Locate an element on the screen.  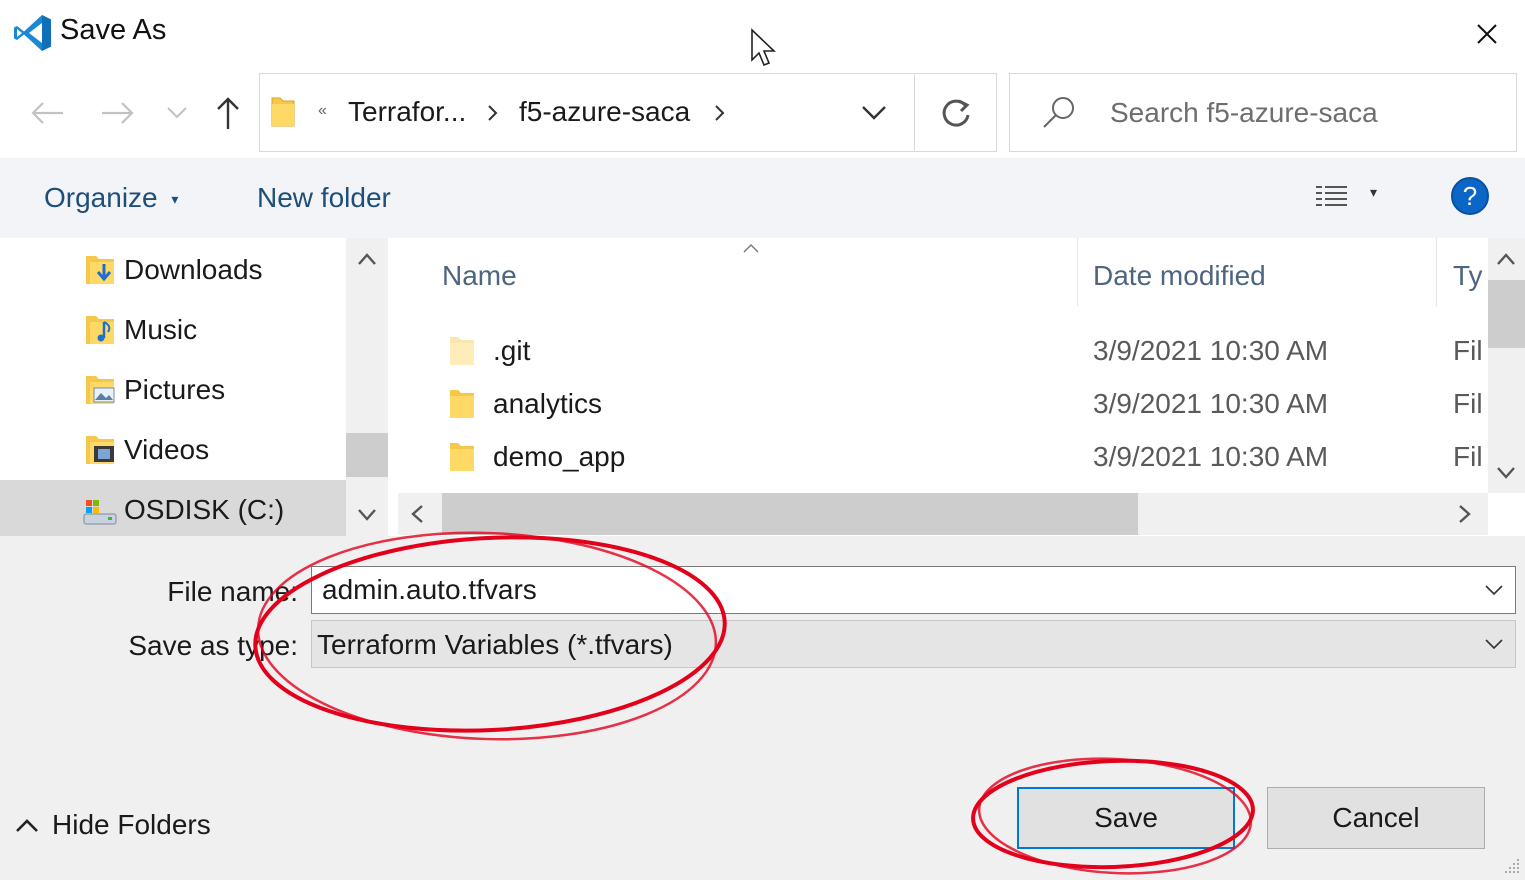
refresh-button is located at coordinates (956, 112).